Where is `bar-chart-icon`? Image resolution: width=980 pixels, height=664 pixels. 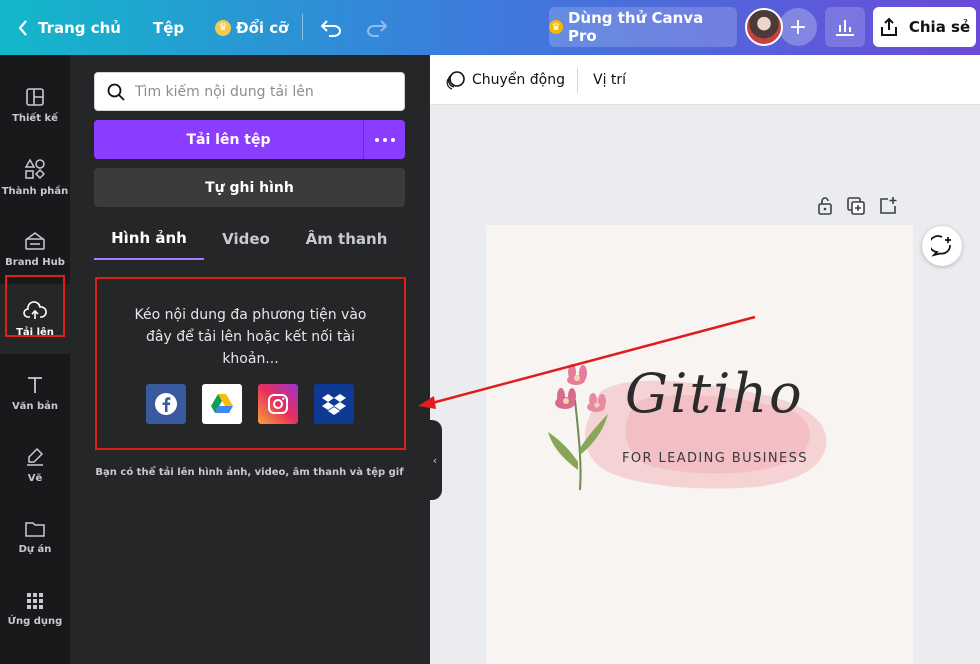
bar-chart-icon is located at coordinates (845, 27).